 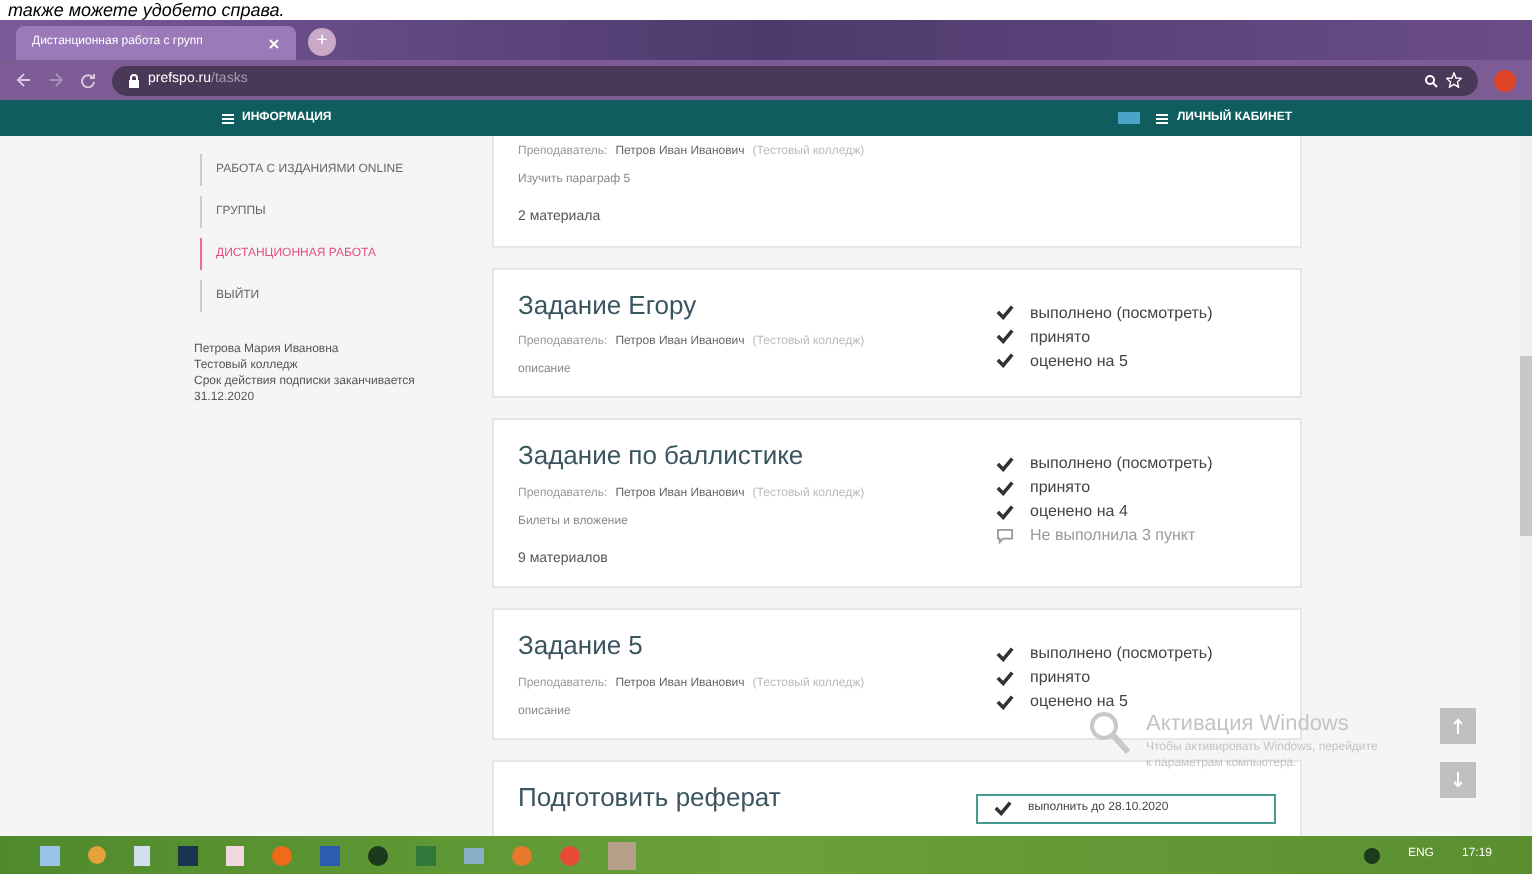 I want to click on close-icon, so click(x=274, y=43).